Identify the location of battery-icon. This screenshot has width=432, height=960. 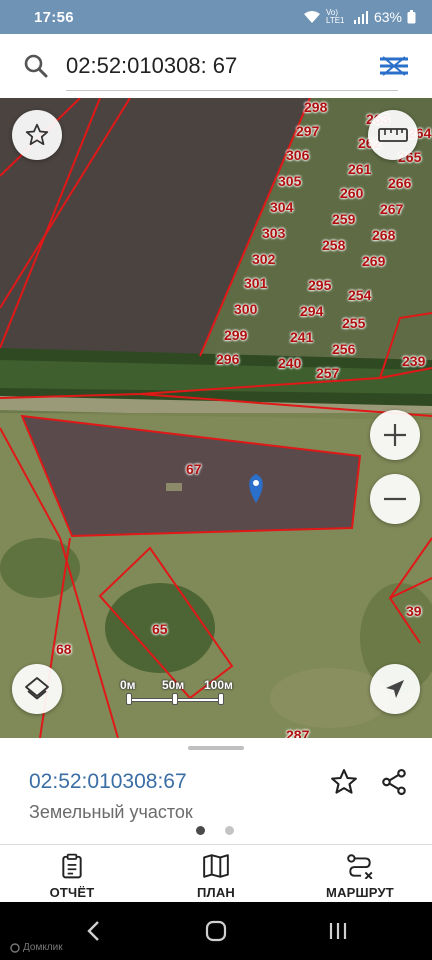
(411, 17).